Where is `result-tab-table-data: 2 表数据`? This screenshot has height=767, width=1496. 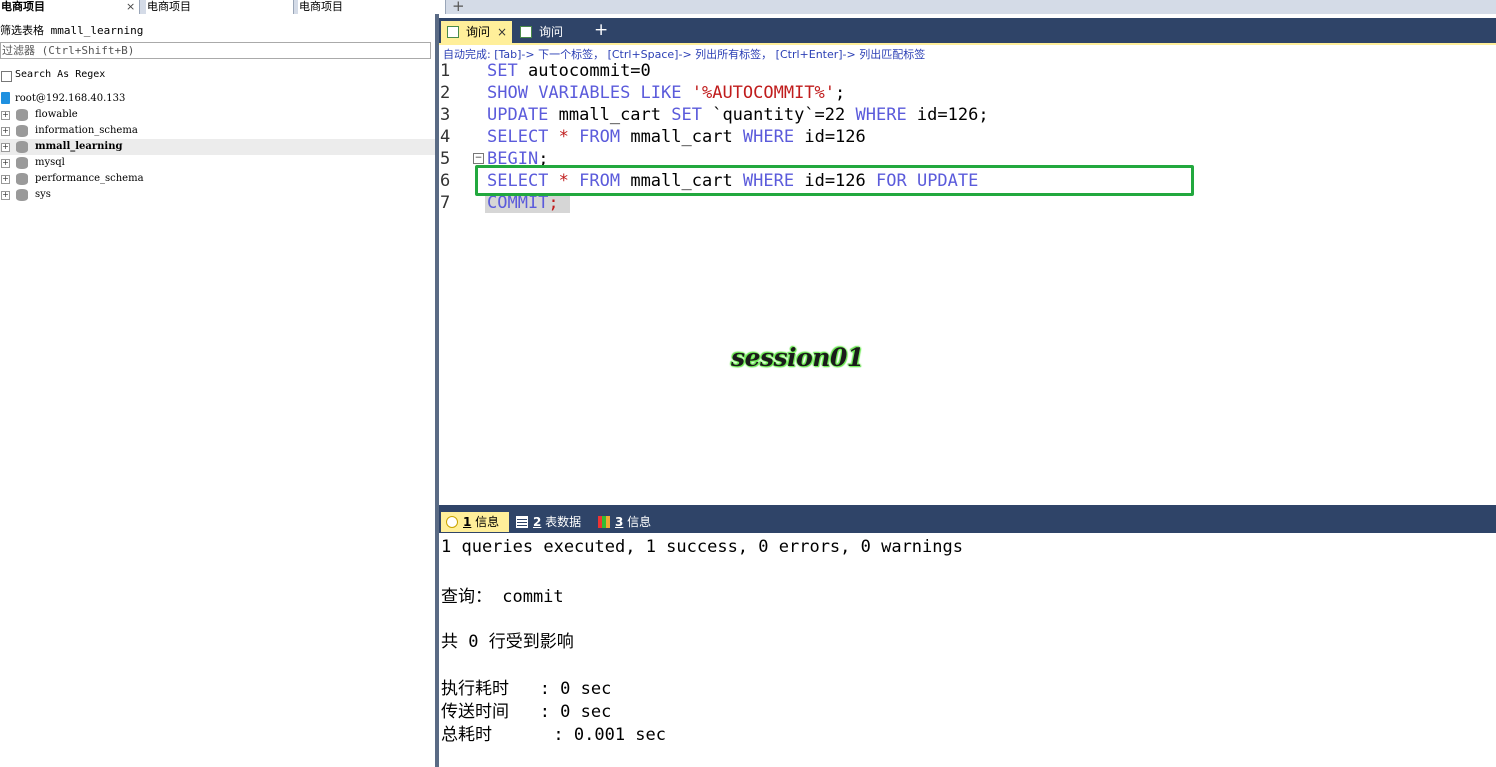
result-tab-table-data: 2 表数据 is located at coordinates (551, 522).